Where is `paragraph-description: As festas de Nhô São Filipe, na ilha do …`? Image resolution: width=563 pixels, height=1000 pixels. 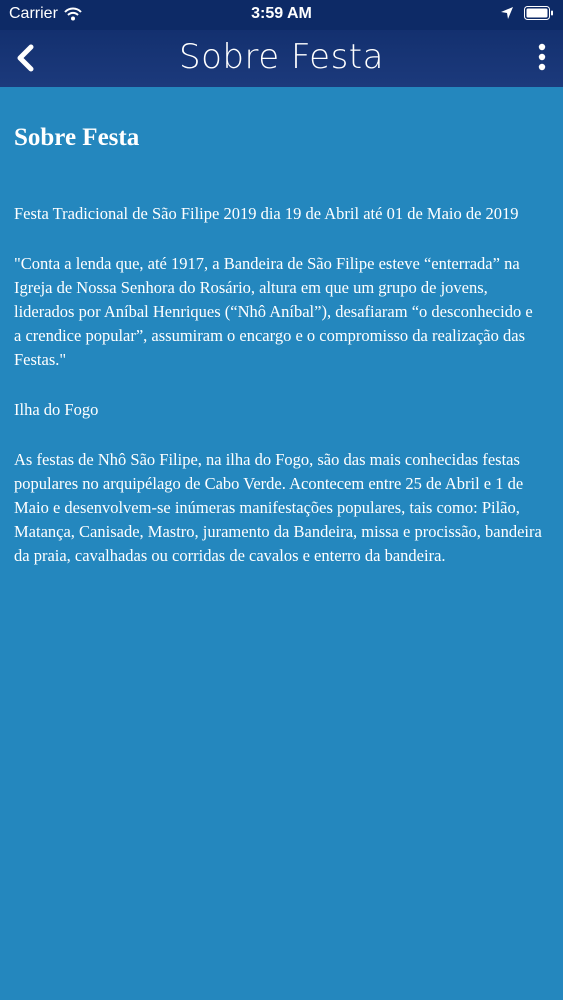 paragraph-description: As festas de Nhô São Filipe, na ilha do … is located at coordinates (278, 507).